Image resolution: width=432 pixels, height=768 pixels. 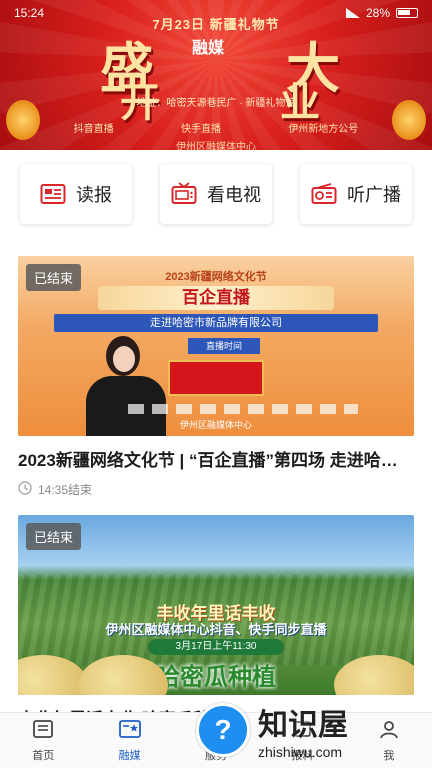 I want to click on sponsor-logos, so click(x=243, y=409).